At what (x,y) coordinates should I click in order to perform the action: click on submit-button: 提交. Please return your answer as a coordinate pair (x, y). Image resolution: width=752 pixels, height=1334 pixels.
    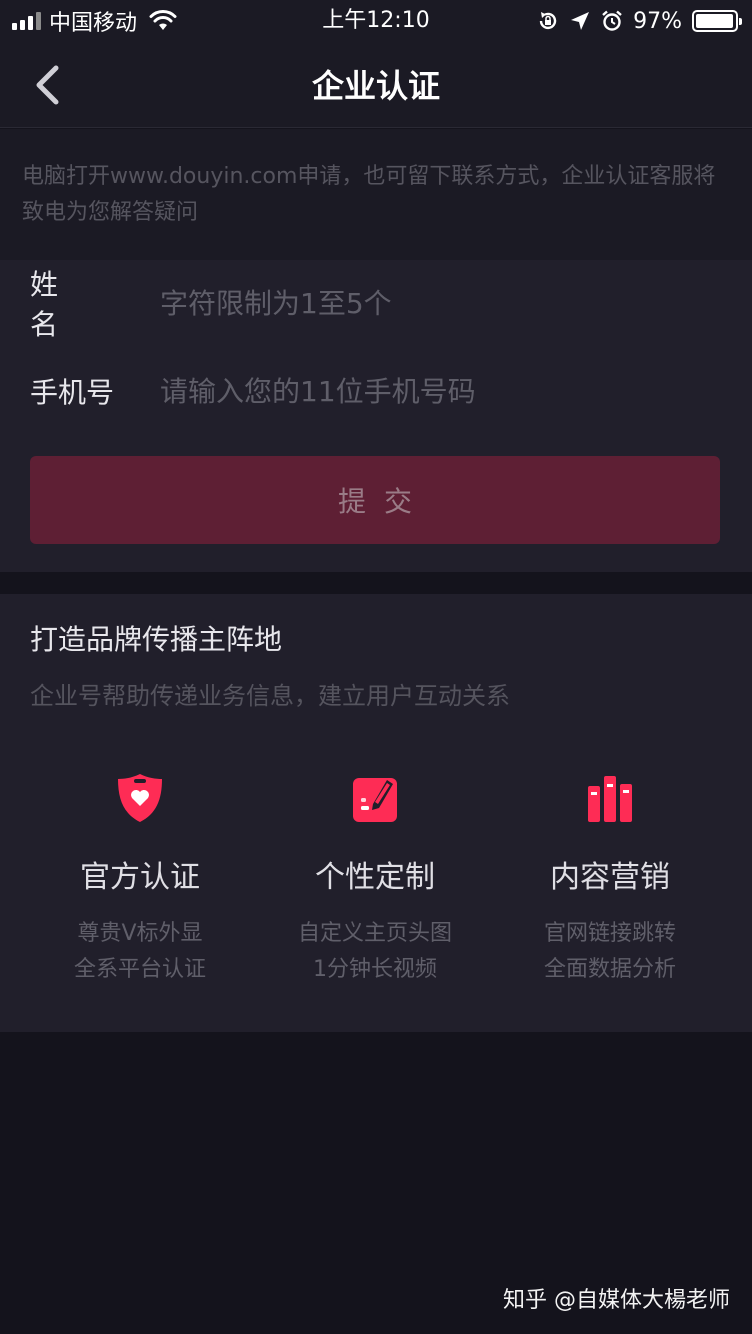
    Looking at the image, I should click on (375, 500).